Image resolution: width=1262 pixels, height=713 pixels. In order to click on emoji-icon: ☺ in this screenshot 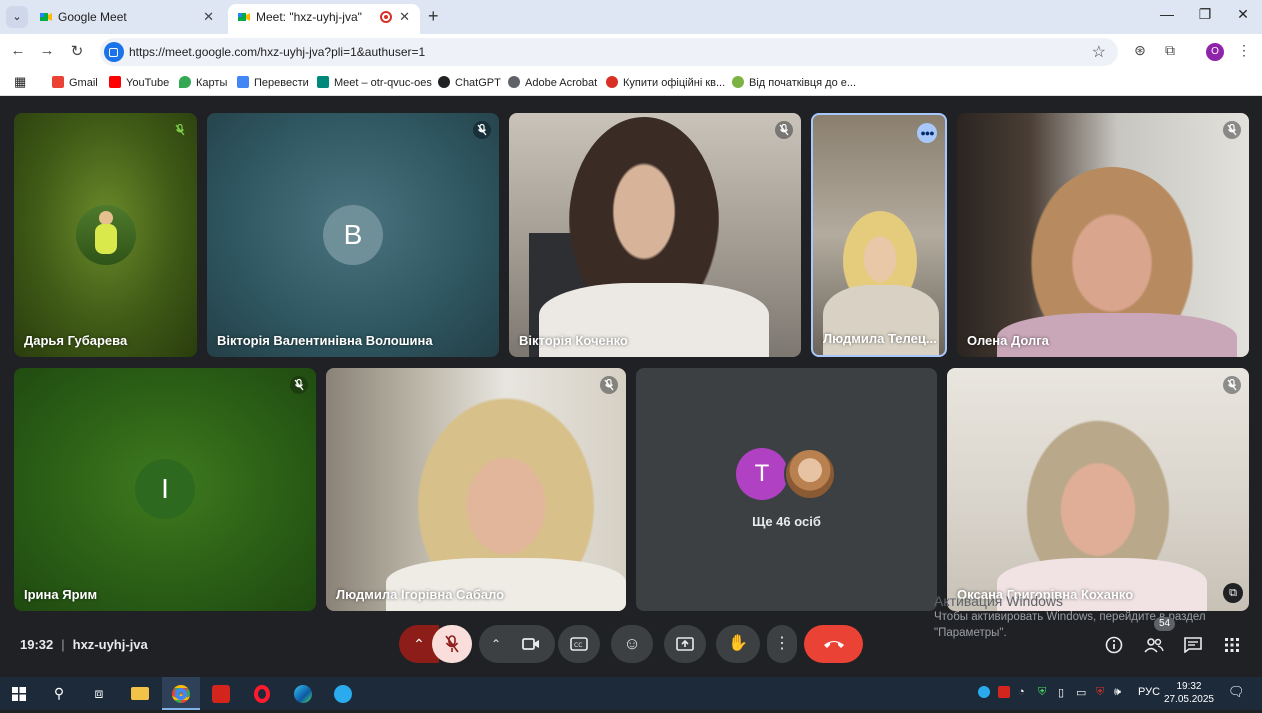, I will do `click(632, 643)`.